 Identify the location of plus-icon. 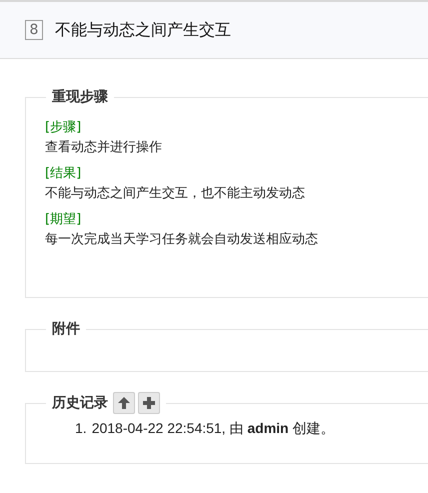
(149, 403).